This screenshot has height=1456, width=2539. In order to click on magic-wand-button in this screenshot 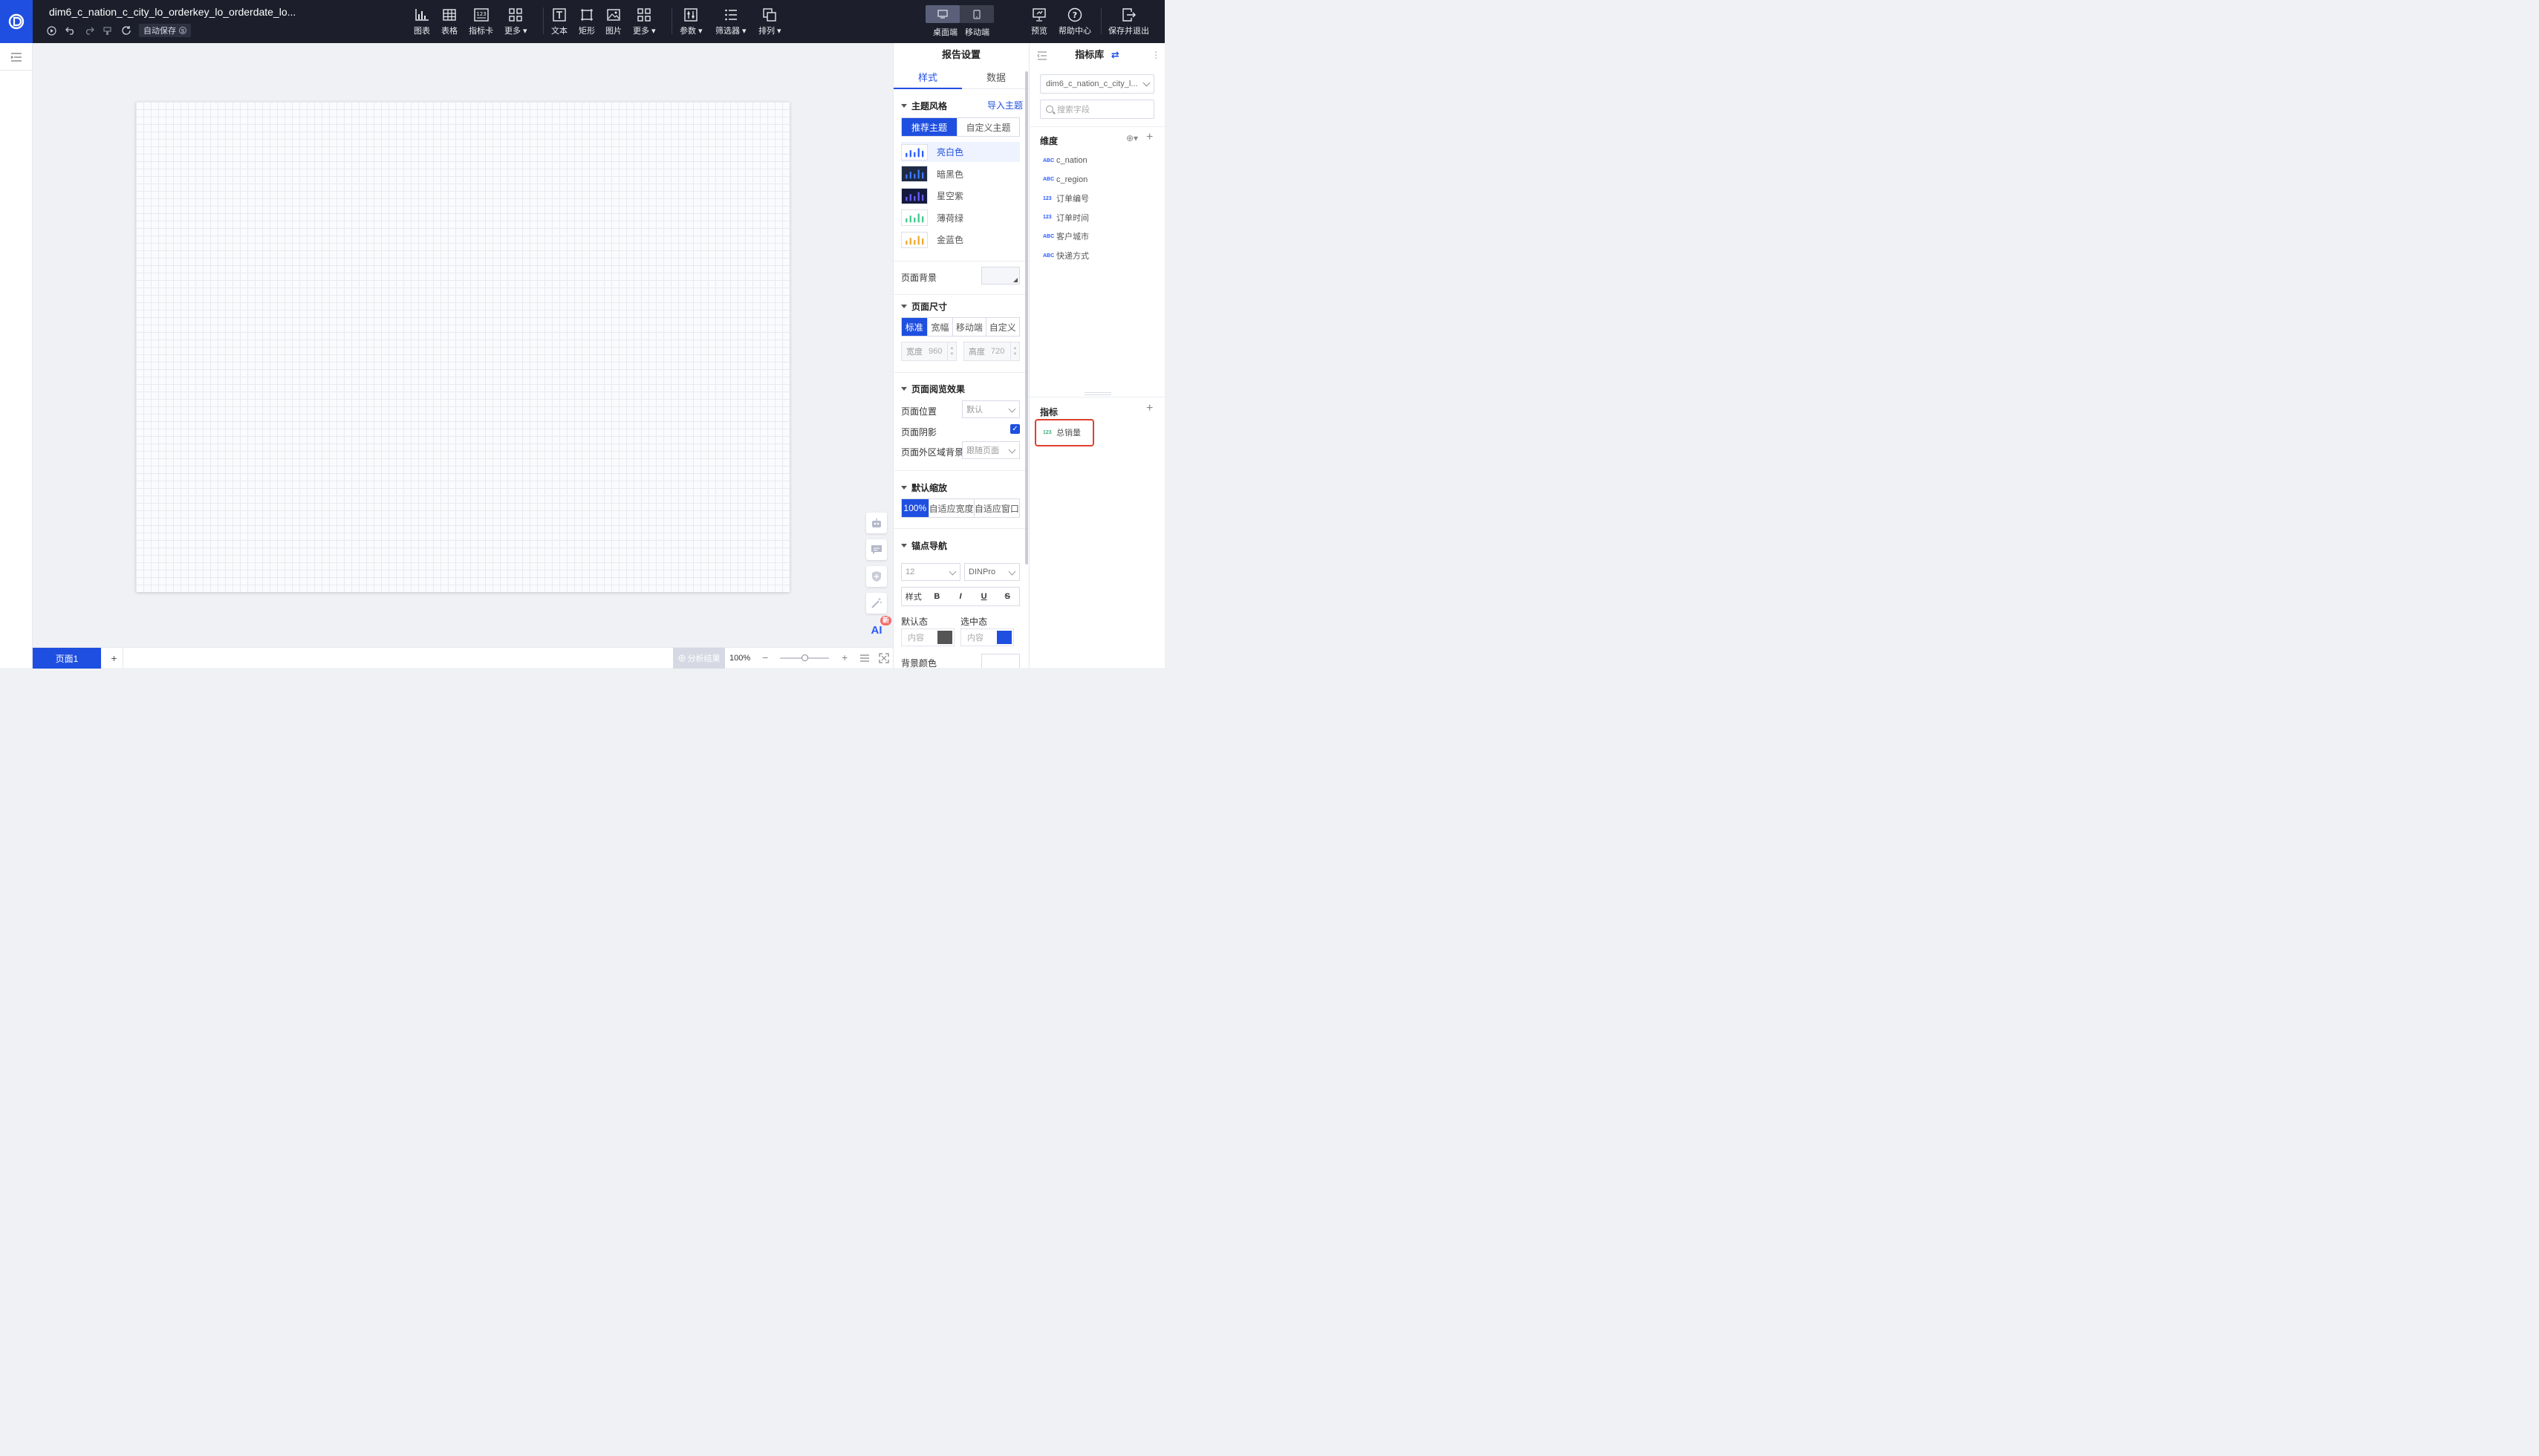, I will do `click(876, 603)`.